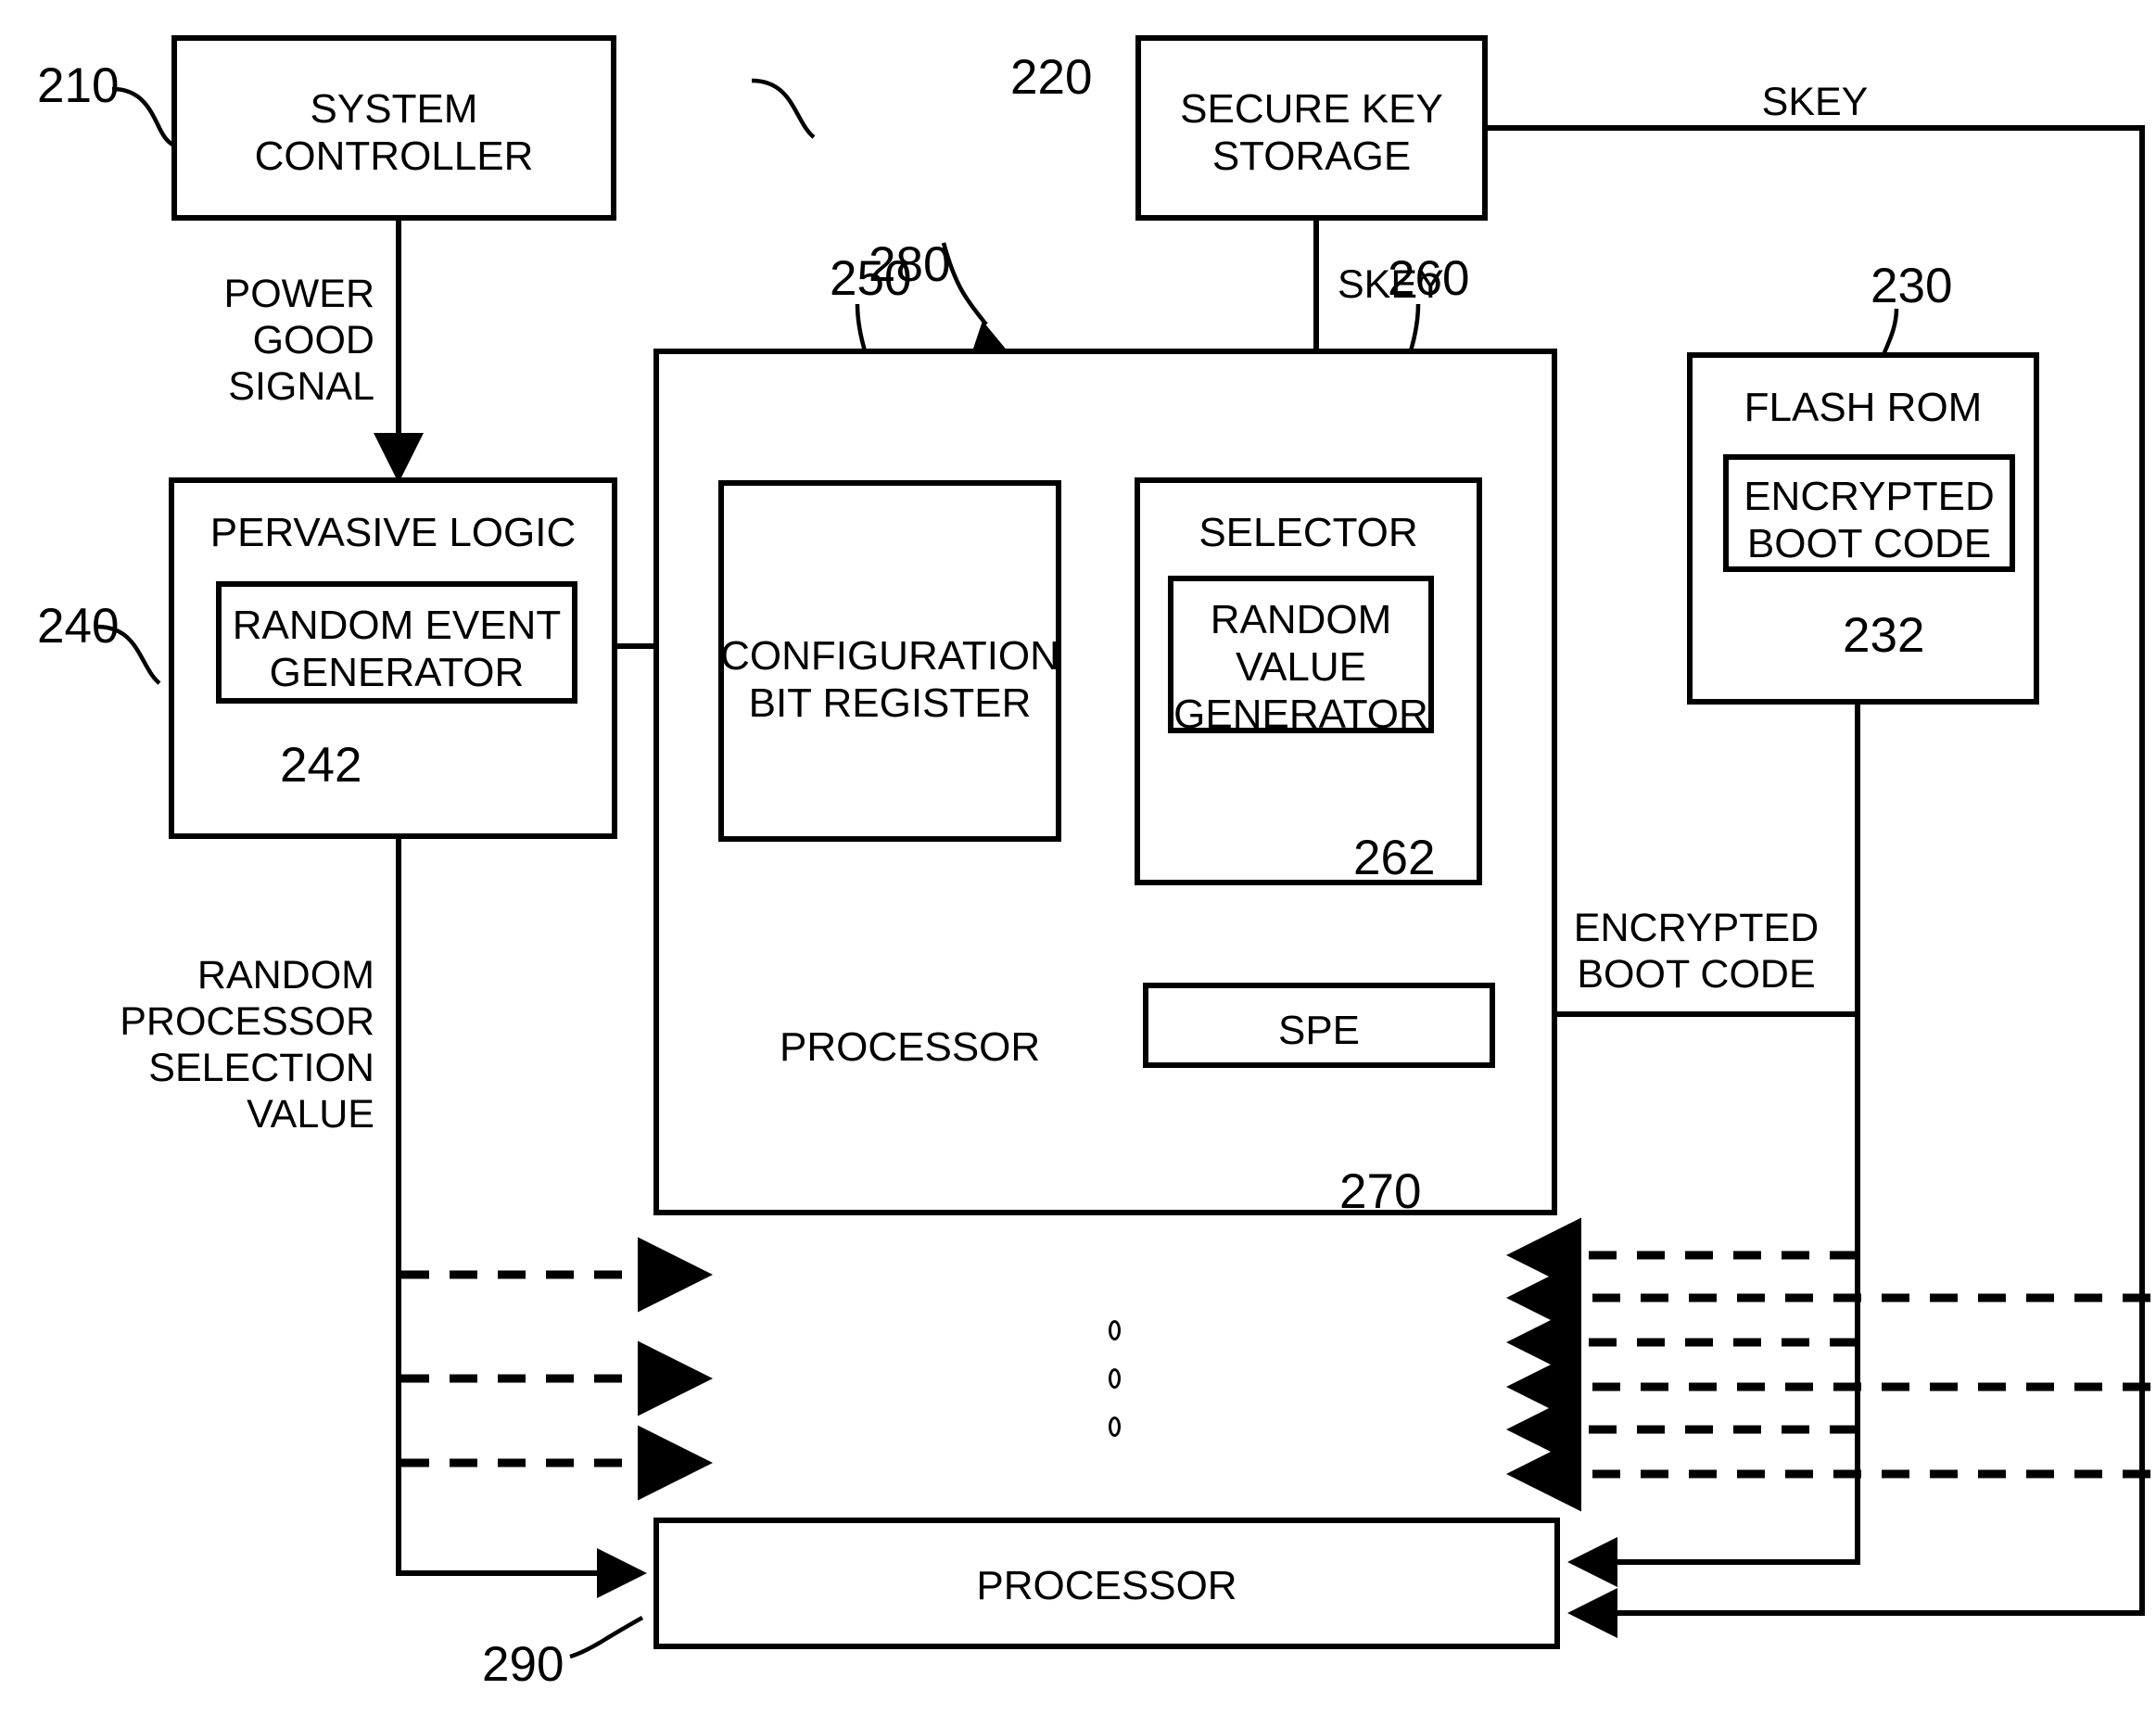  What do you see at coordinates (1312, 133) in the screenshot?
I see `block-secure-key-storage-label: SECURE KEY STORAGE` at bounding box center [1312, 133].